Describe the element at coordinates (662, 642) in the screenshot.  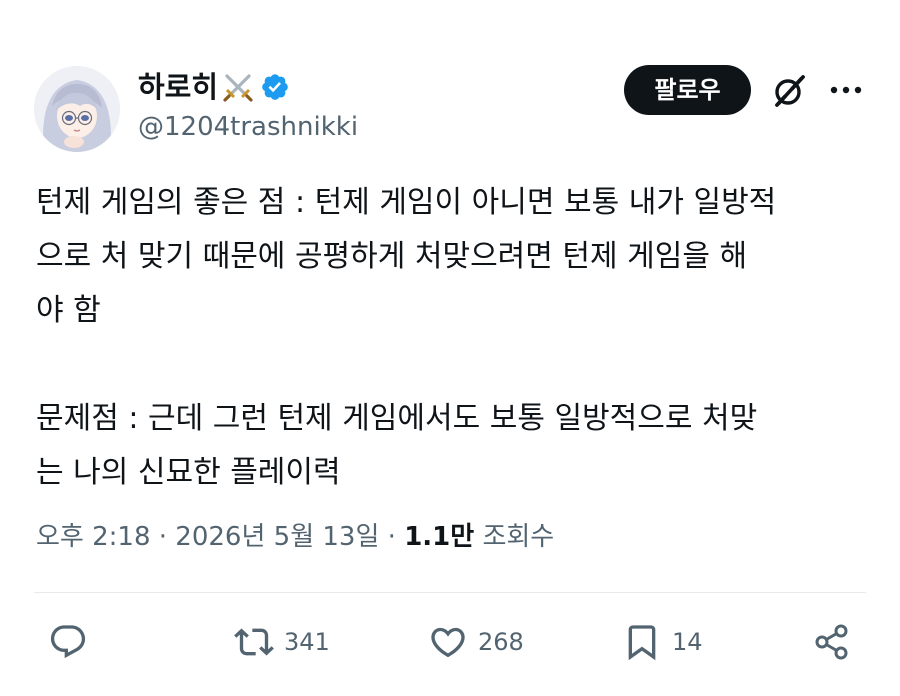
I see `bookmark-button: 14` at that location.